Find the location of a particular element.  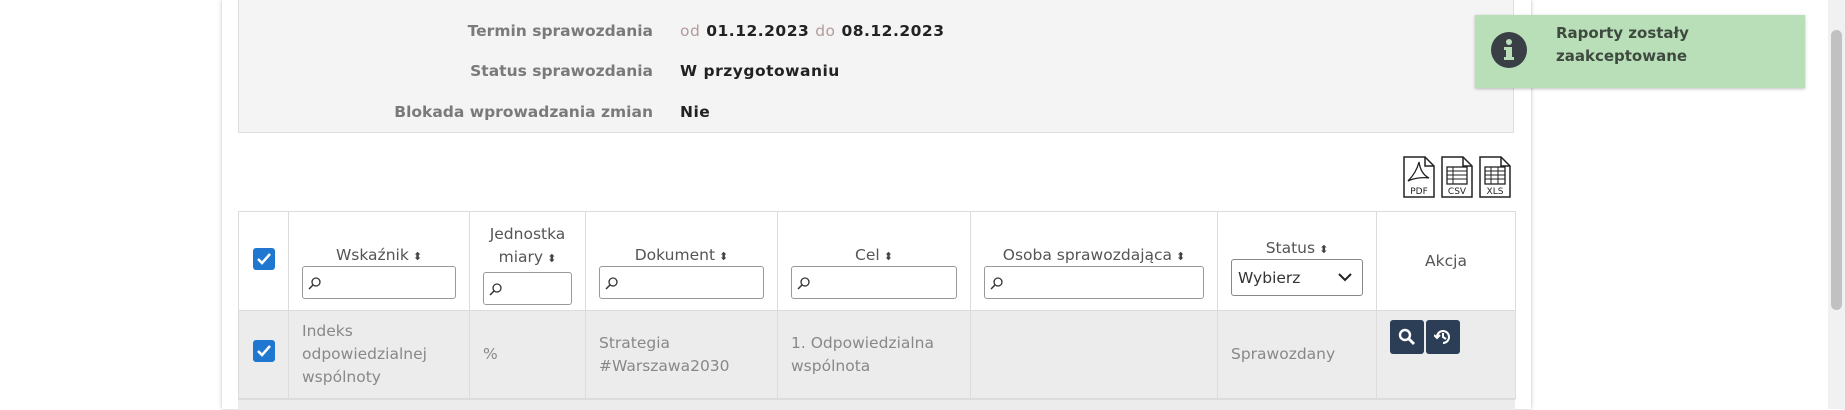

header-document-label: Dokument is located at coordinates (675, 255).